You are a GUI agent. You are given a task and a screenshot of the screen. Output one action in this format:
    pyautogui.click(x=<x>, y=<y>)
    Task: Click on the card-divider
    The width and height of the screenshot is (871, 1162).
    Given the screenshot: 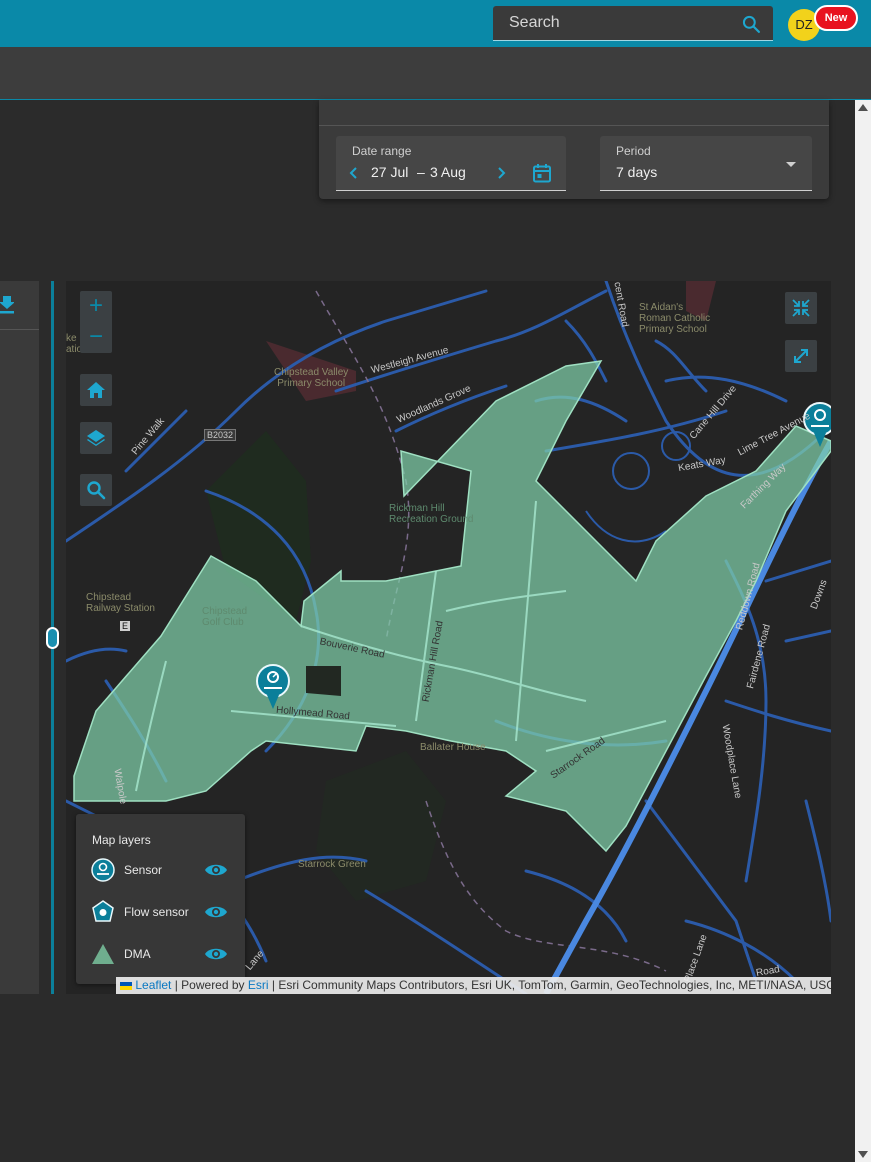 What is the action you would take?
    pyautogui.click(x=19, y=329)
    